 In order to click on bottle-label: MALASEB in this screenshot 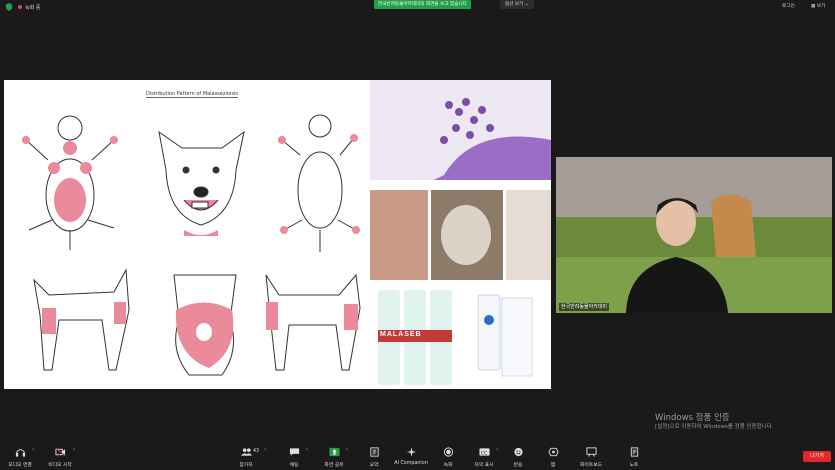, I will do `click(401, 334)`.